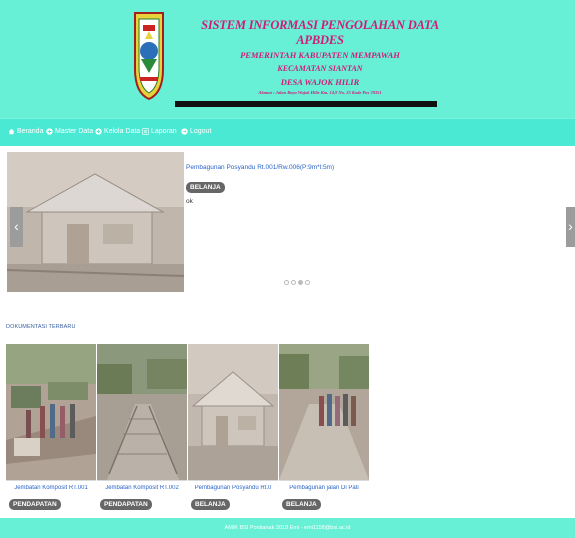 The height and width of the screenshot is (538, 575). What do you see at coordinates (306, 104) in the screenshot?
I see `header-divider` at bounding box center [306, 104].